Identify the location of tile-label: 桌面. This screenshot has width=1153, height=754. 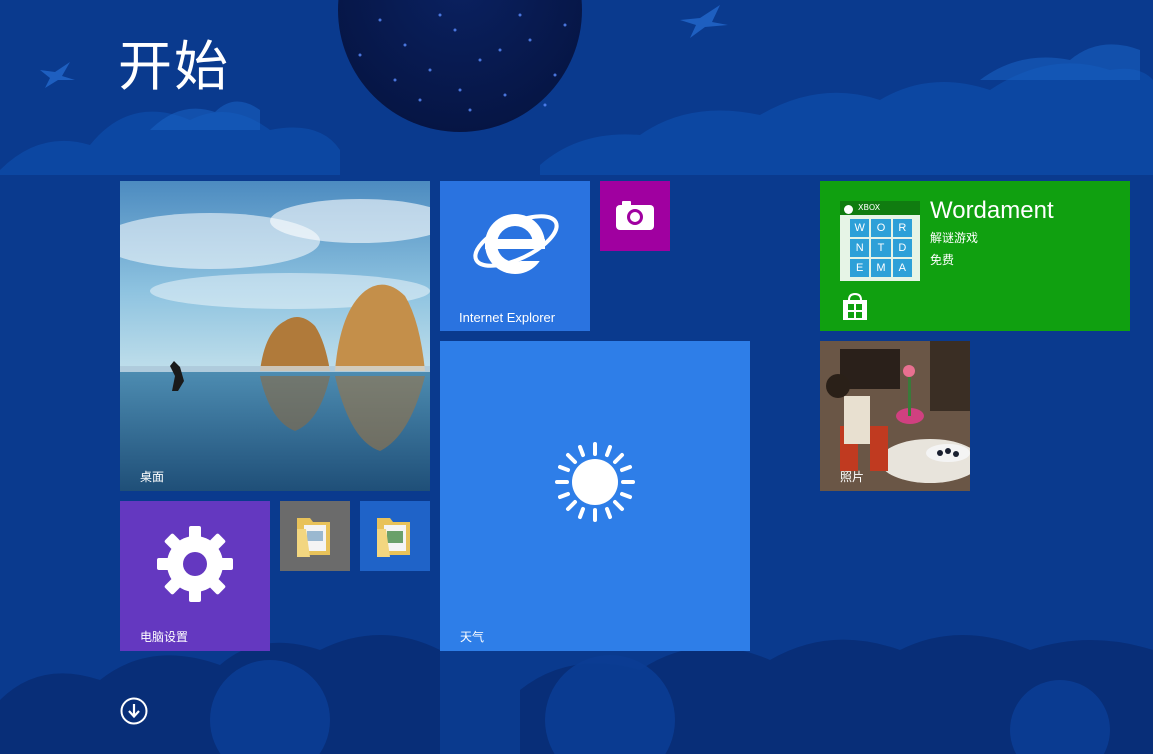
(152, 477).